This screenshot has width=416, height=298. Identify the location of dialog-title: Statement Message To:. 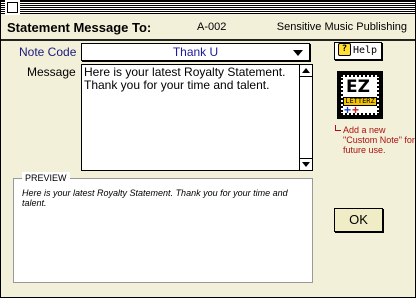
(79, 27).